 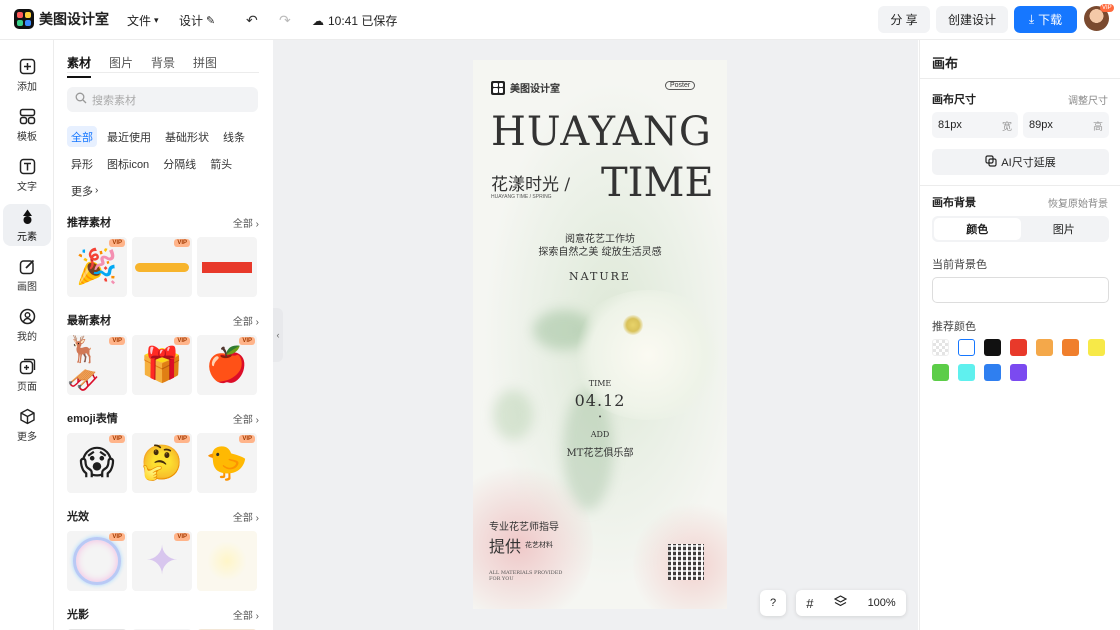 I want to click on swatch-green, so click(x=940, y=372).